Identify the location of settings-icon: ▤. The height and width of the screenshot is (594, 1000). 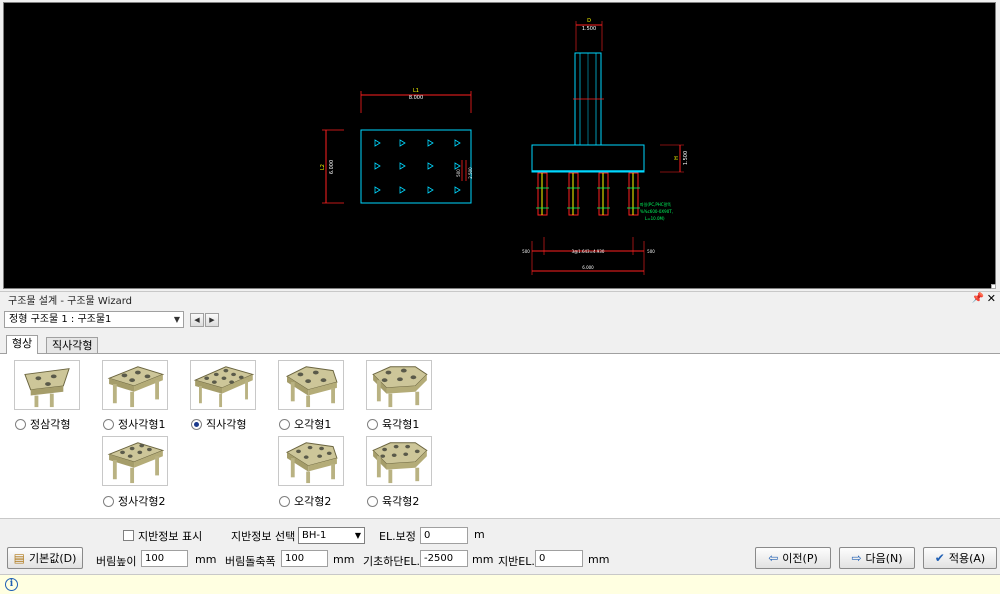
(19, 558).